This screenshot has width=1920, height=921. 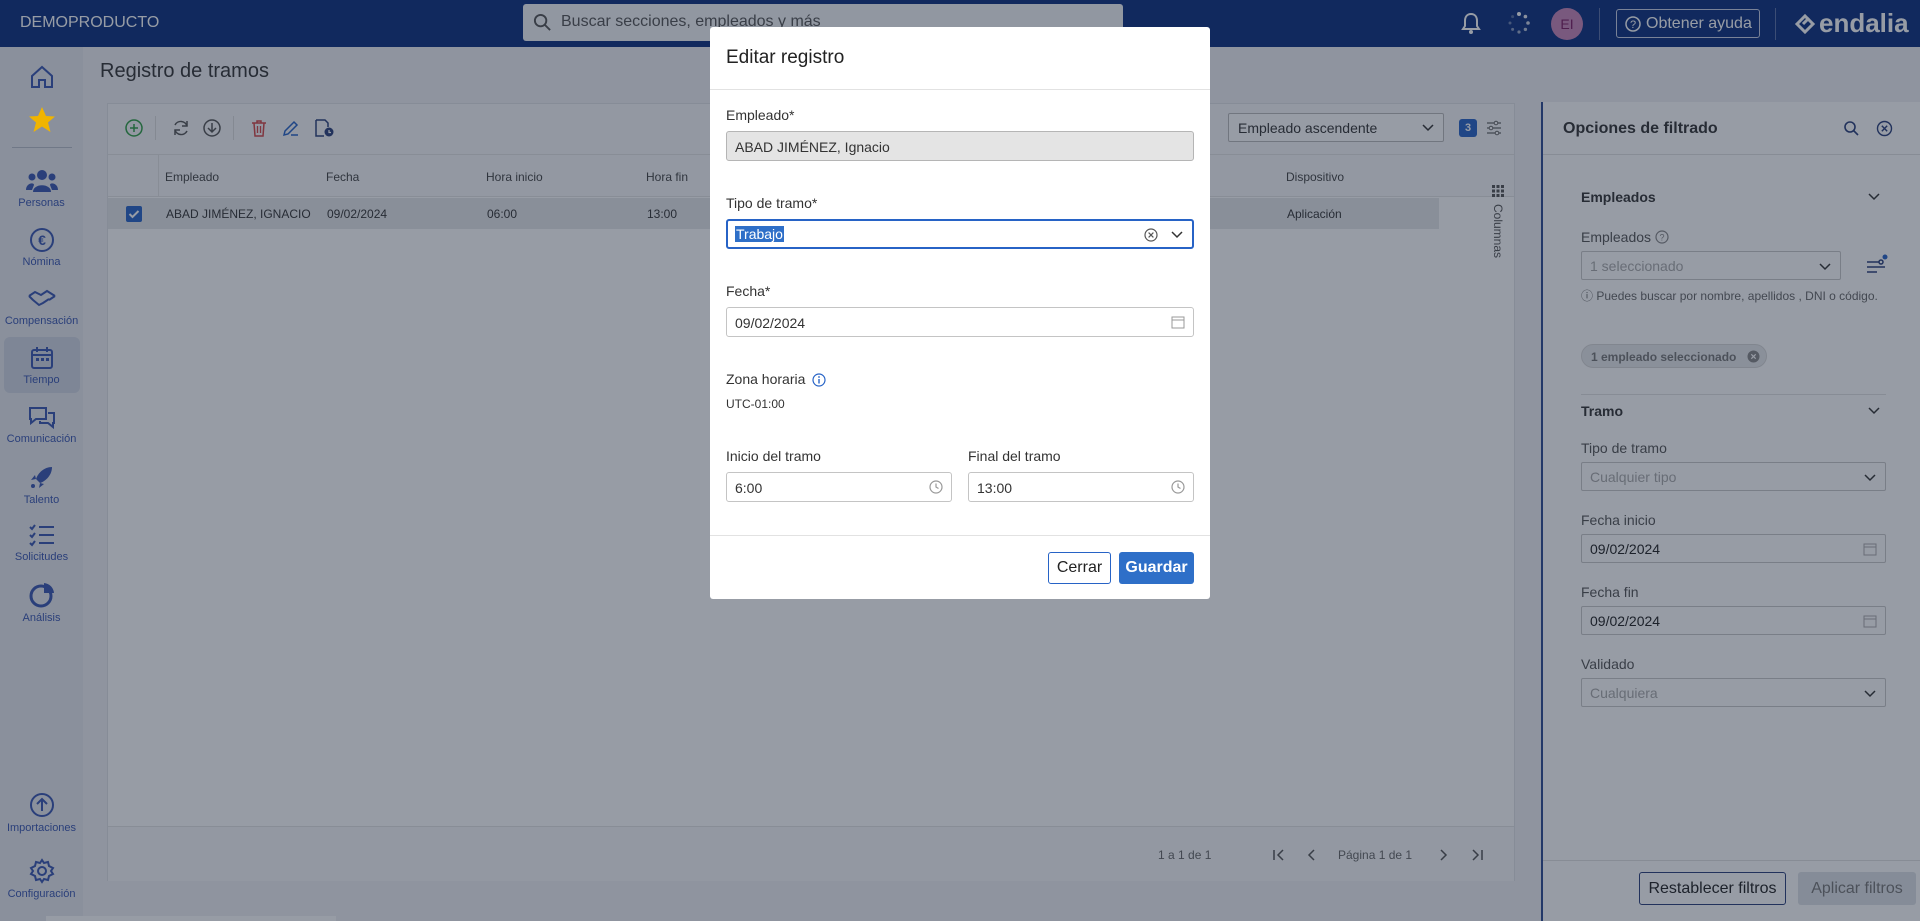 What do you see at coordinates (41, 380) in the screenshot?
I see `sidebar-label-tiempo: Tiempo` at bounding box center [41, 380].